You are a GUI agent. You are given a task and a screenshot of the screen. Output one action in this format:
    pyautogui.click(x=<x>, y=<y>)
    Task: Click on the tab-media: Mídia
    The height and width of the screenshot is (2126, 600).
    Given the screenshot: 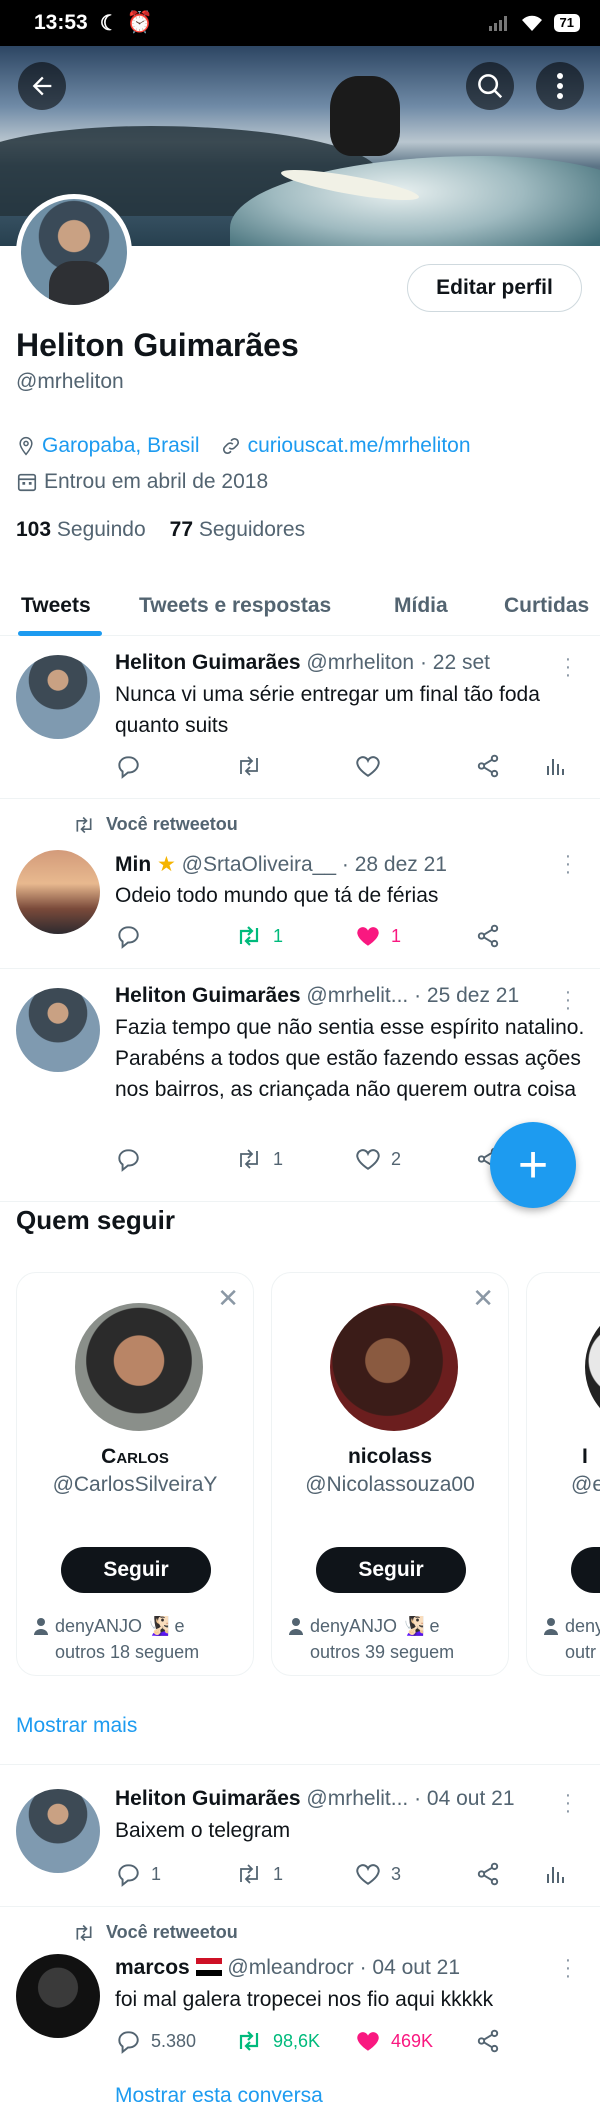 What is the action you would take?
    pyautogui.click(x=421, y=606)
    